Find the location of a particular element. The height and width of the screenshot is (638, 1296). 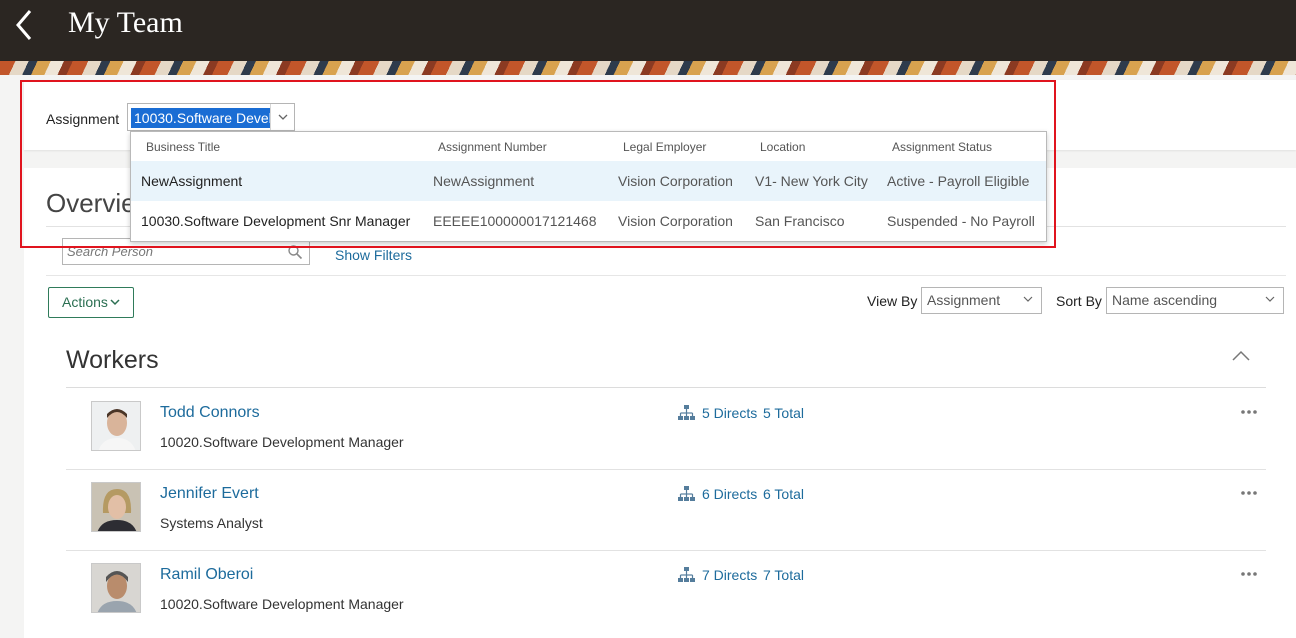

actions-label: Actions is located at coordinates (85, 302).